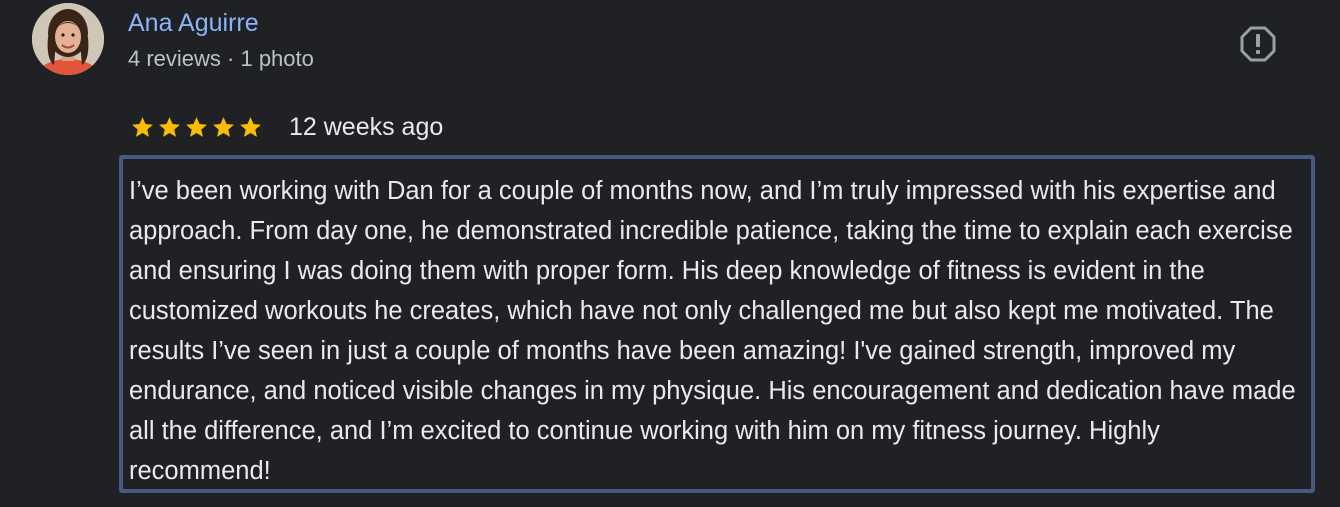  I want to click on avatar, so click(68, 39).